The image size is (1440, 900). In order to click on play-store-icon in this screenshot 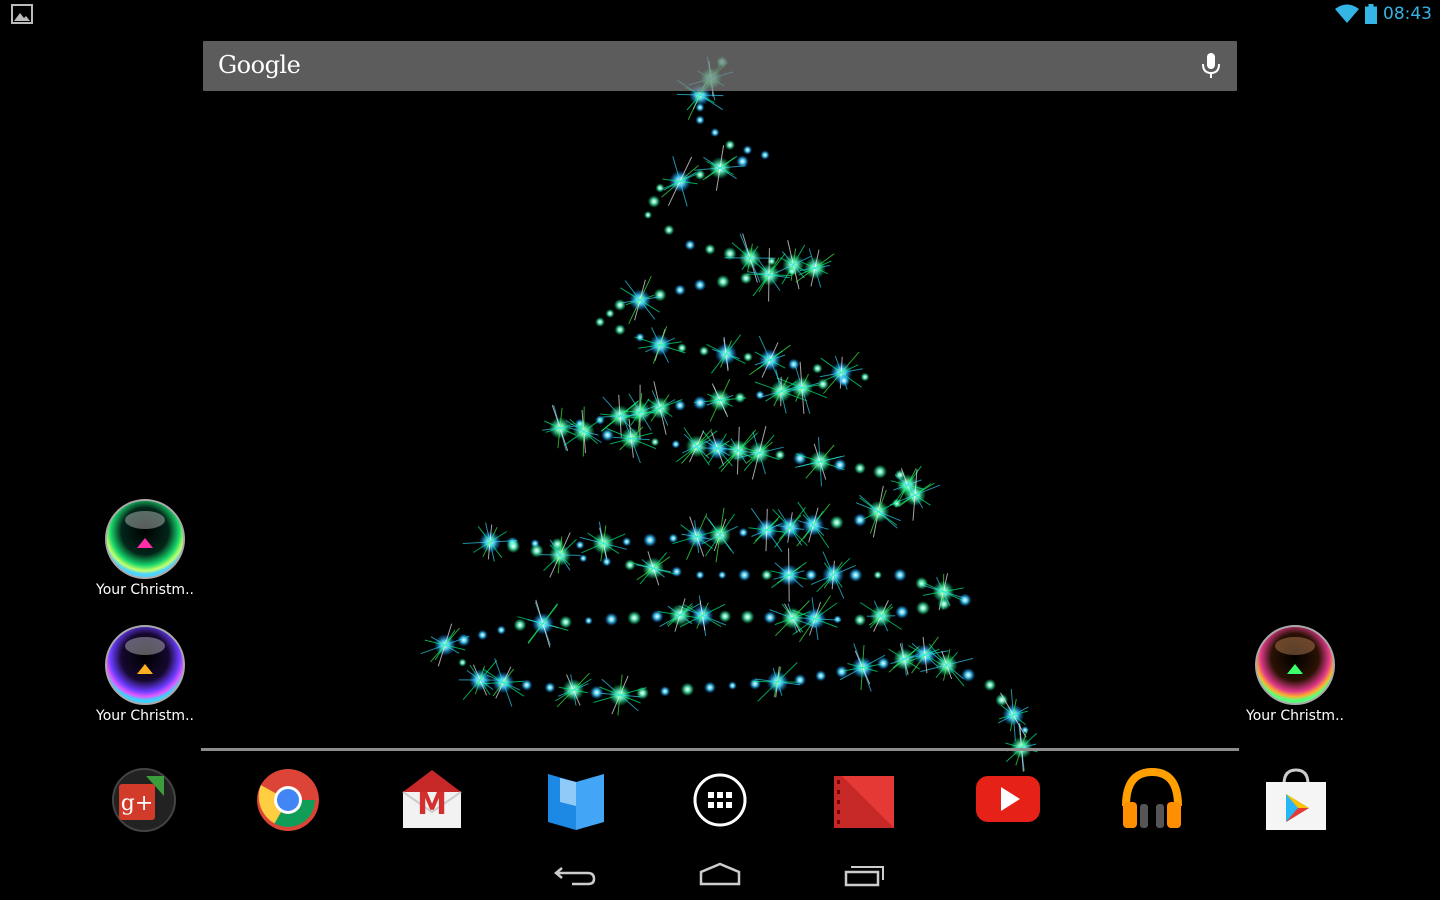, I will do `click(1296, 800)`.